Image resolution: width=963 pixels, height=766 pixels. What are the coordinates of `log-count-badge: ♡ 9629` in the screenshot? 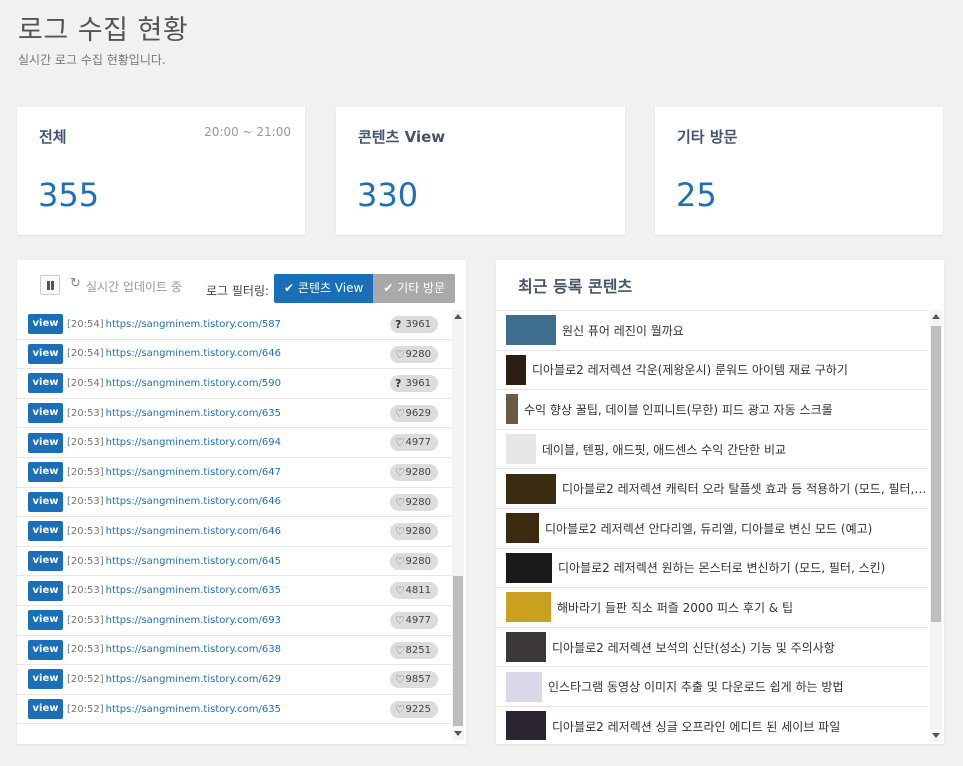 It's located at (414, 413).